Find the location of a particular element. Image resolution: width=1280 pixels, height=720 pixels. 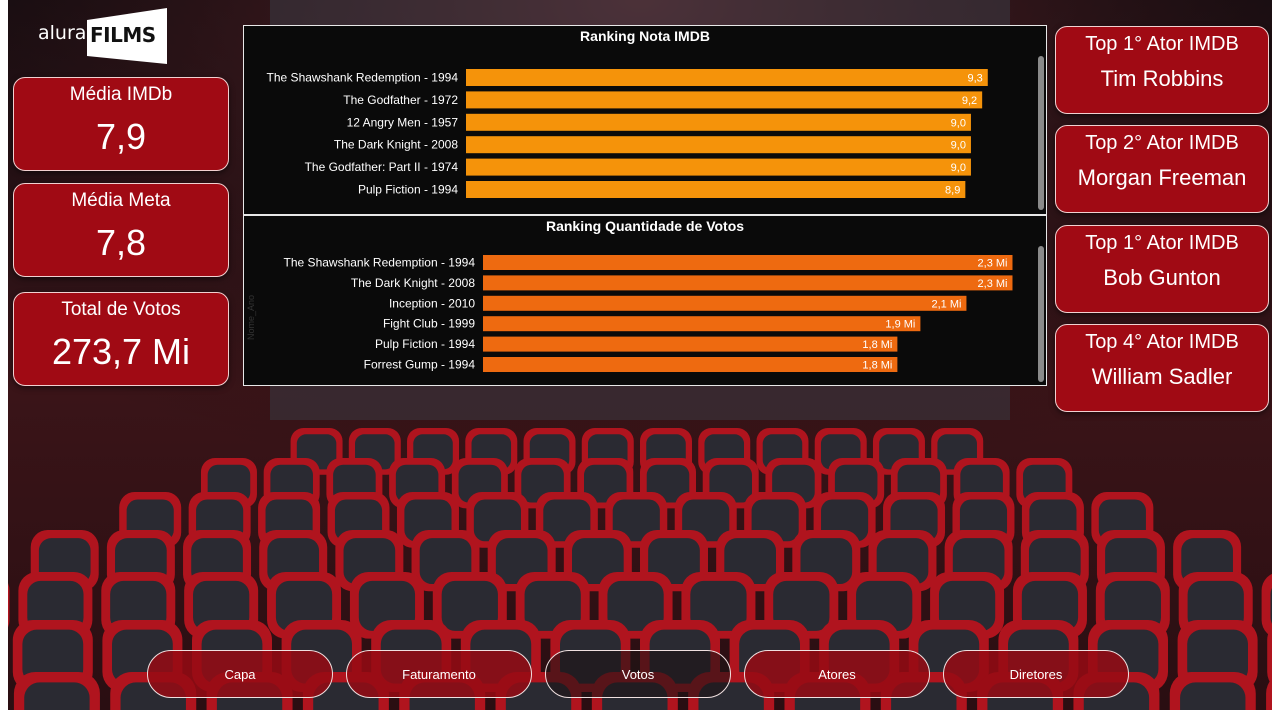

nav-button-atores: Atores is located at coordinates (837, 674).